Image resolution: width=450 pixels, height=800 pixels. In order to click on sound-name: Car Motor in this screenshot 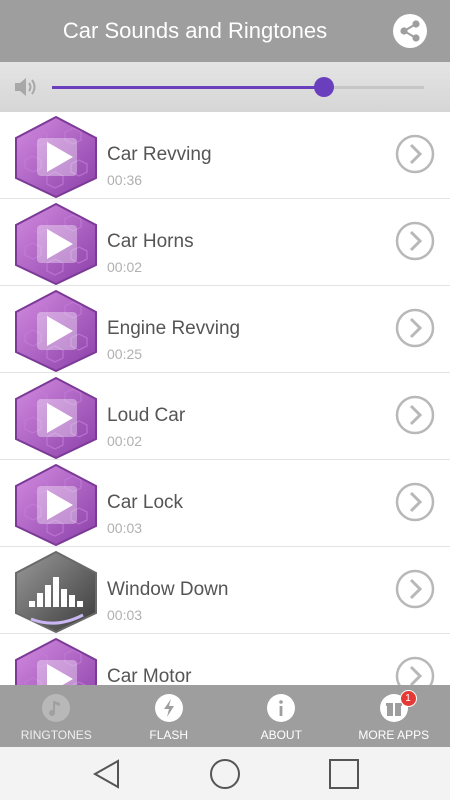, I will do `click(149, 675)`.